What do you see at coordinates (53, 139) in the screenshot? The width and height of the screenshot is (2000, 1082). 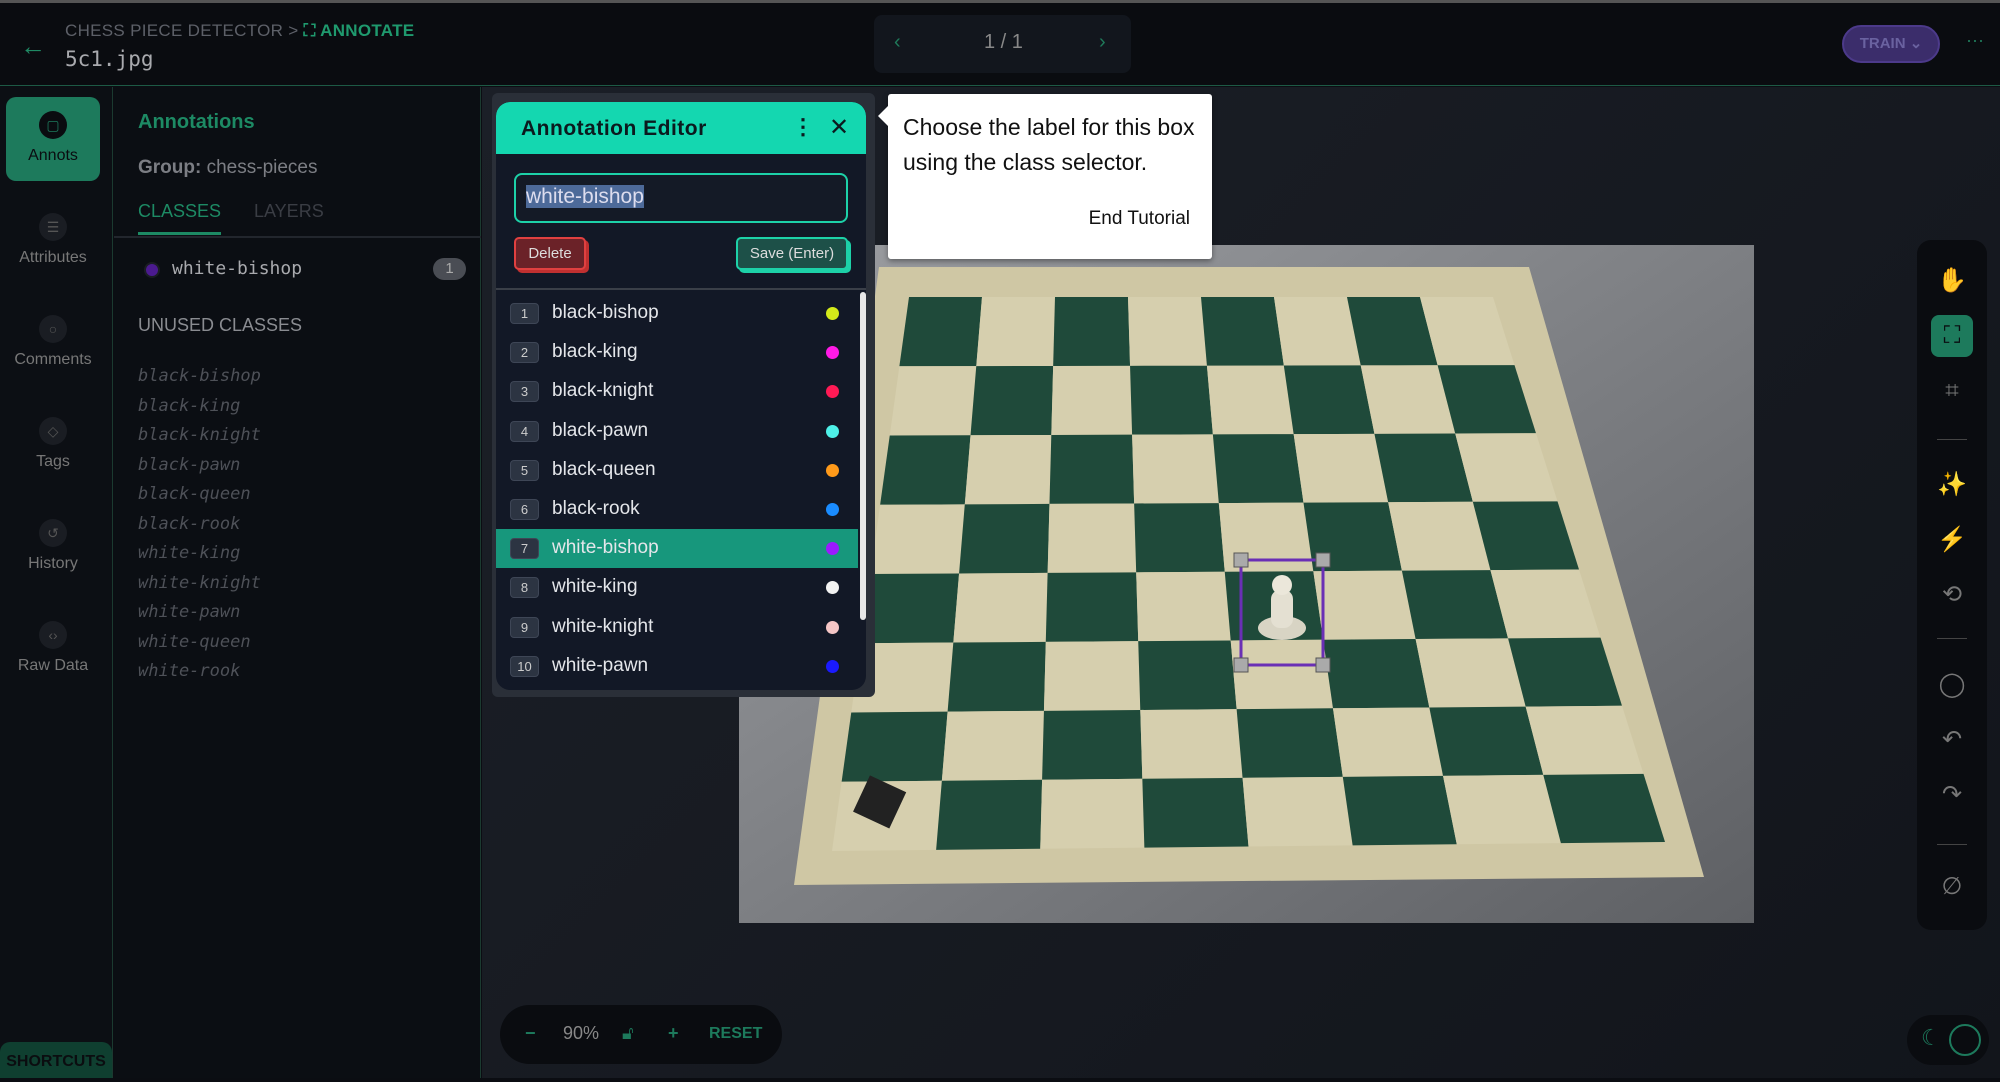 I see `nav-annots: ▢ Annots` at bounding box center [53, 139].